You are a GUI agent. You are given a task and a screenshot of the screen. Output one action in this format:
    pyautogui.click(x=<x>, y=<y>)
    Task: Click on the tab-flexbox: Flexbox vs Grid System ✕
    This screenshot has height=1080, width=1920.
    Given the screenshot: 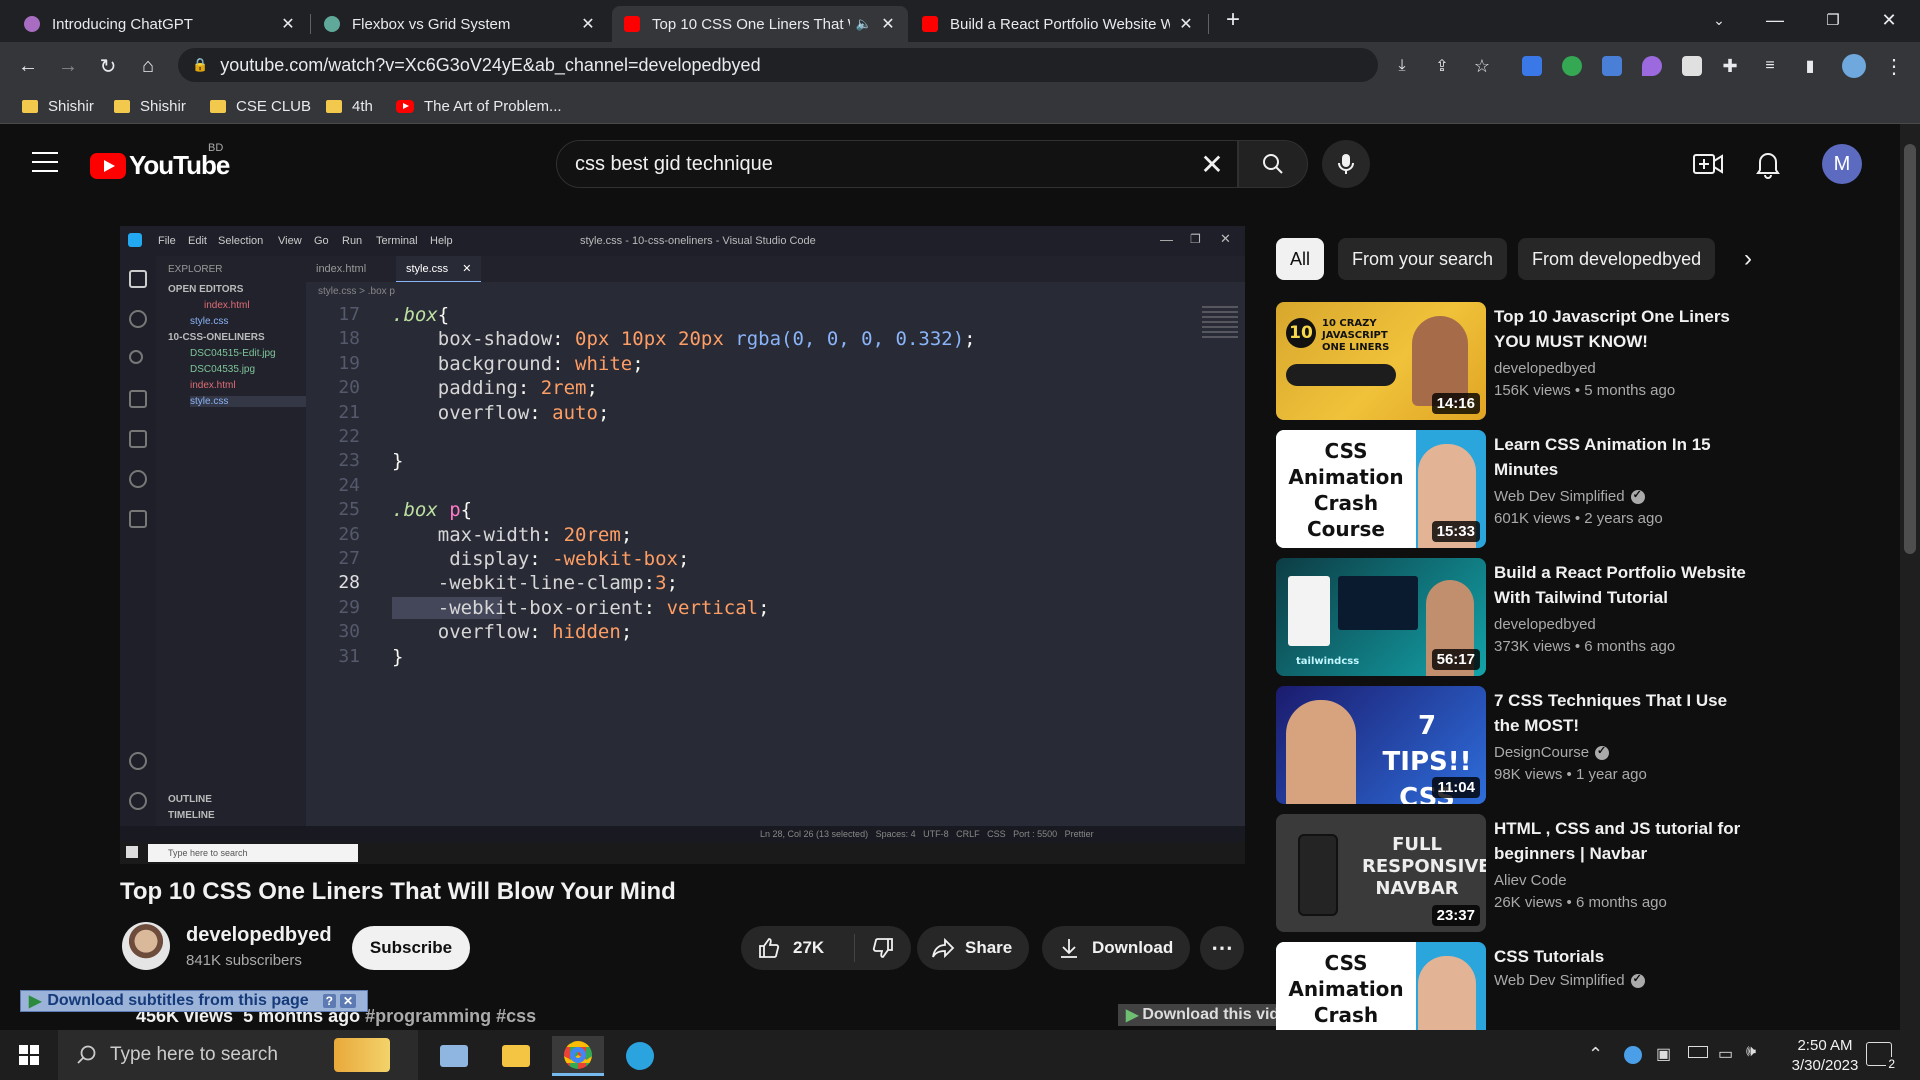 What is the action you would take?
    pyautogui.click(x=460, y=24)
    